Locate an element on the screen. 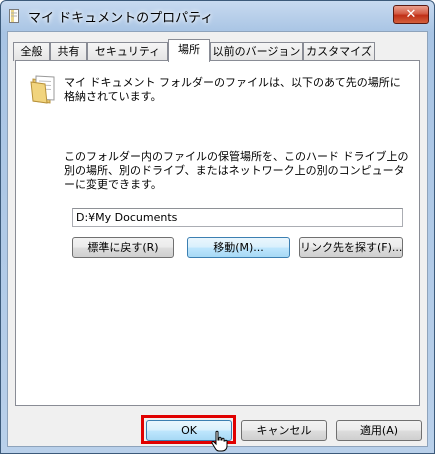  tab-customize: カスタマイズ is located at coordinates (339, 51).